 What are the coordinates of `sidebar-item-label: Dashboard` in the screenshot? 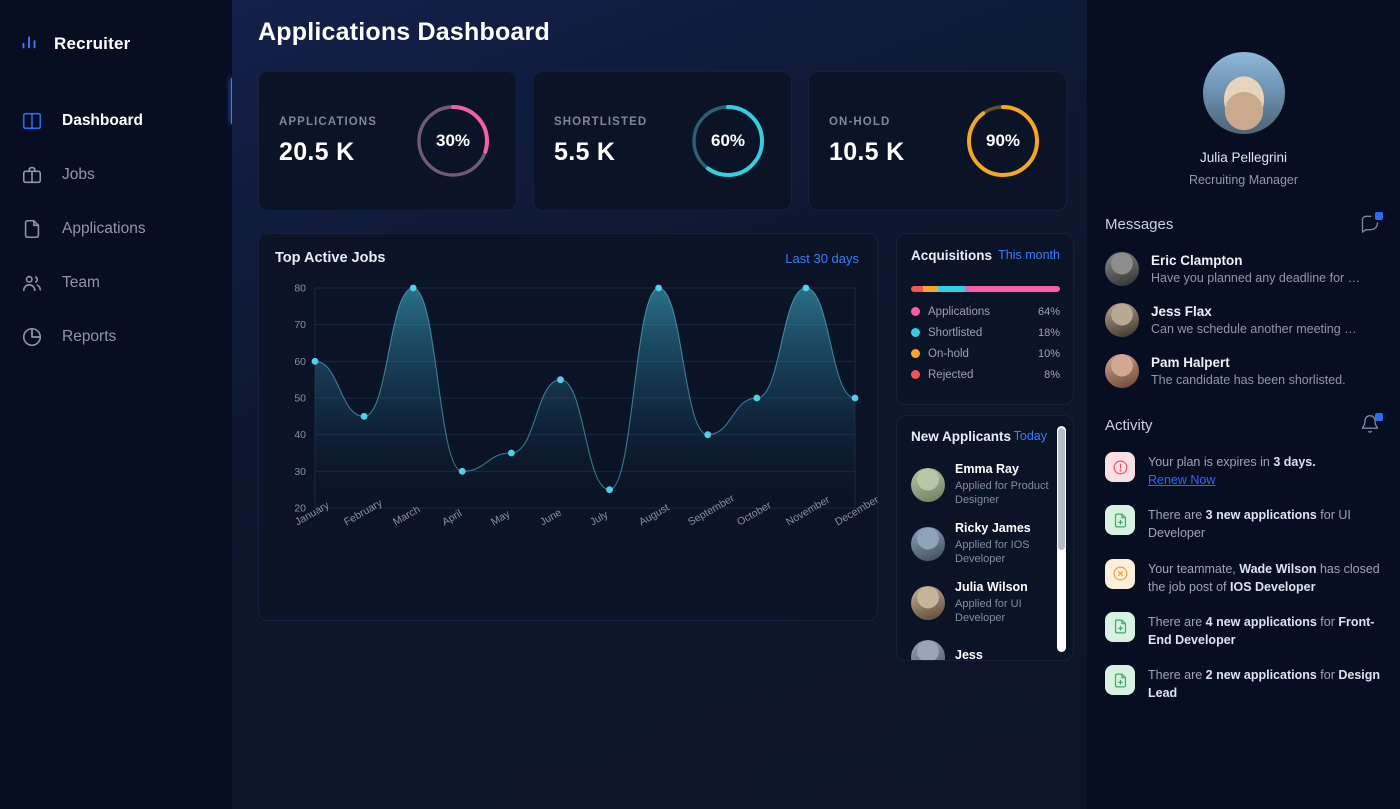 It's located at (102, 120).